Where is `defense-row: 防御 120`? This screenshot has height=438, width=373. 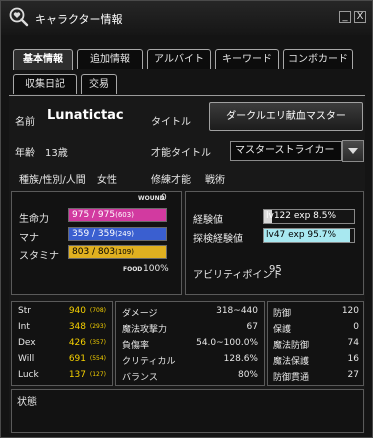 defense-row: 防御 120 is located at coordinates (316, 313).